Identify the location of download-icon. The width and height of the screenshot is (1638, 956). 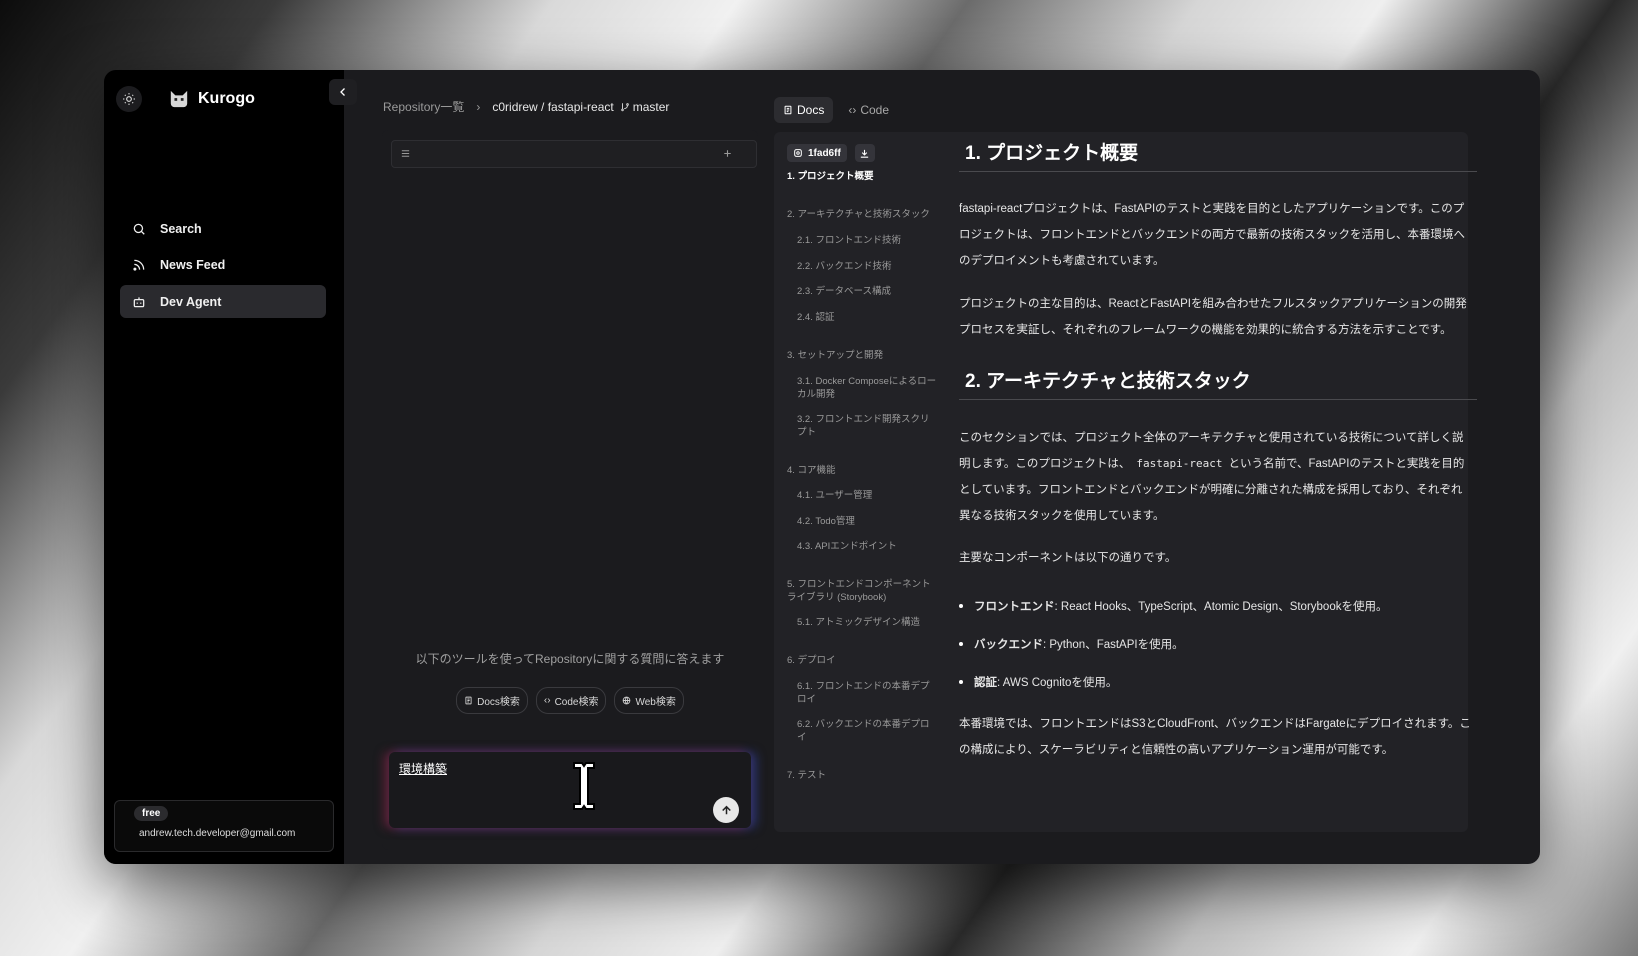
(865, 153).